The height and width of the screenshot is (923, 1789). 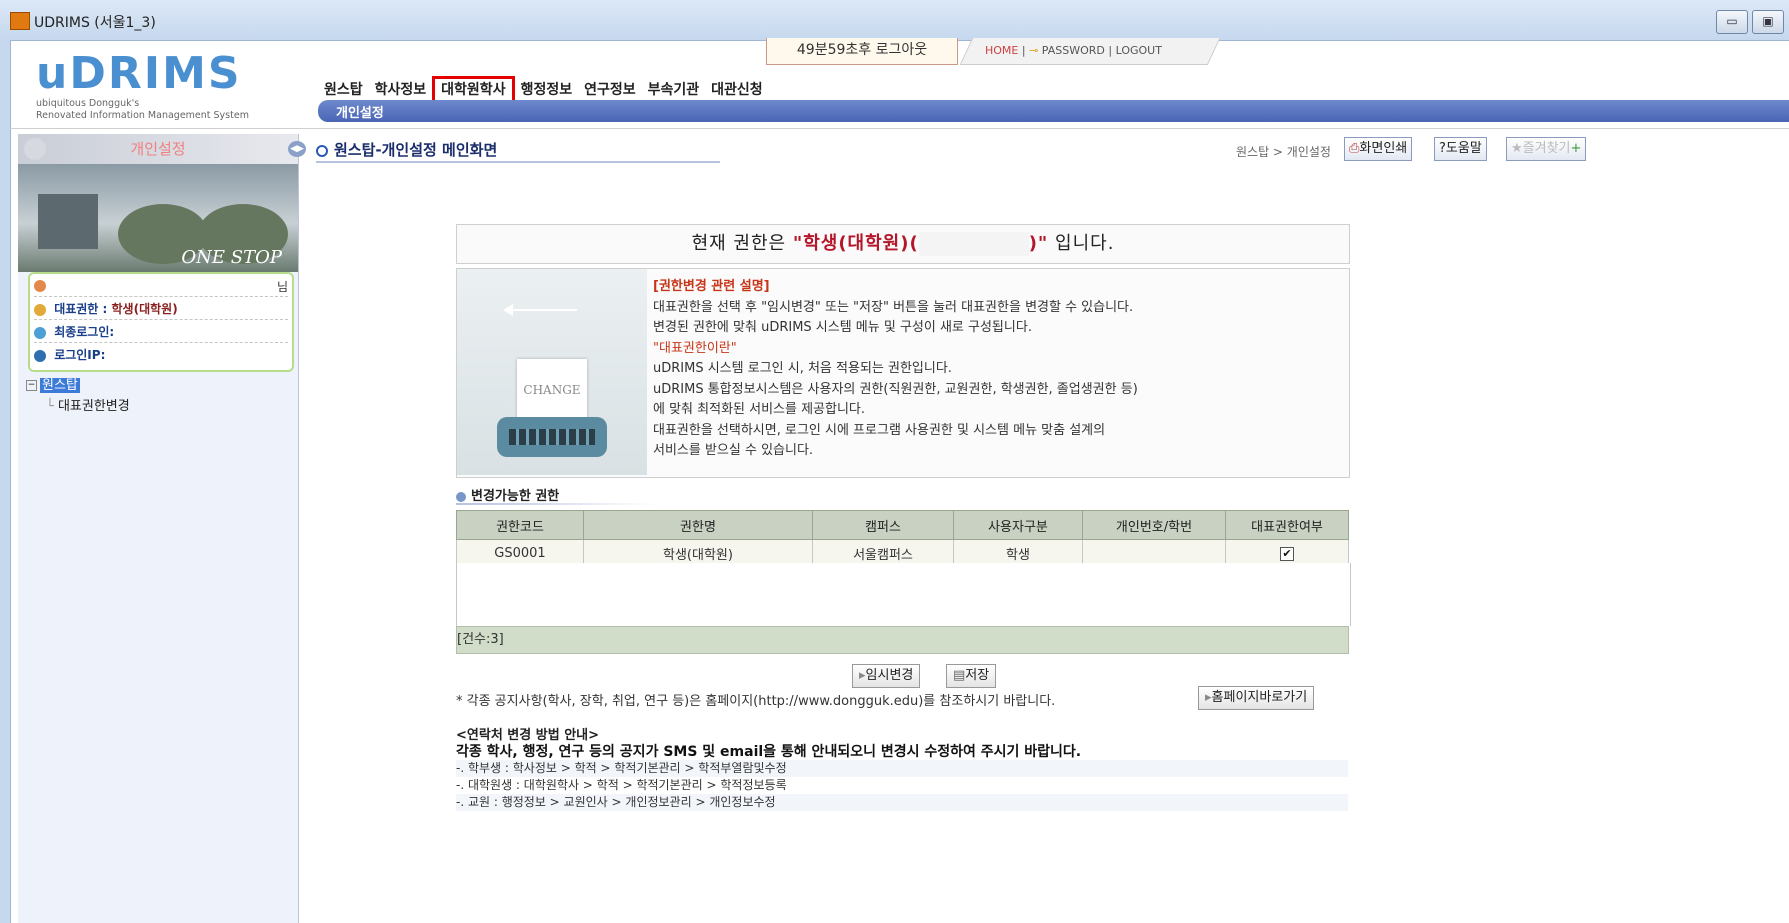 I want to click on panel-toggle-icon: ◀▶, so click(x=297, y=149).